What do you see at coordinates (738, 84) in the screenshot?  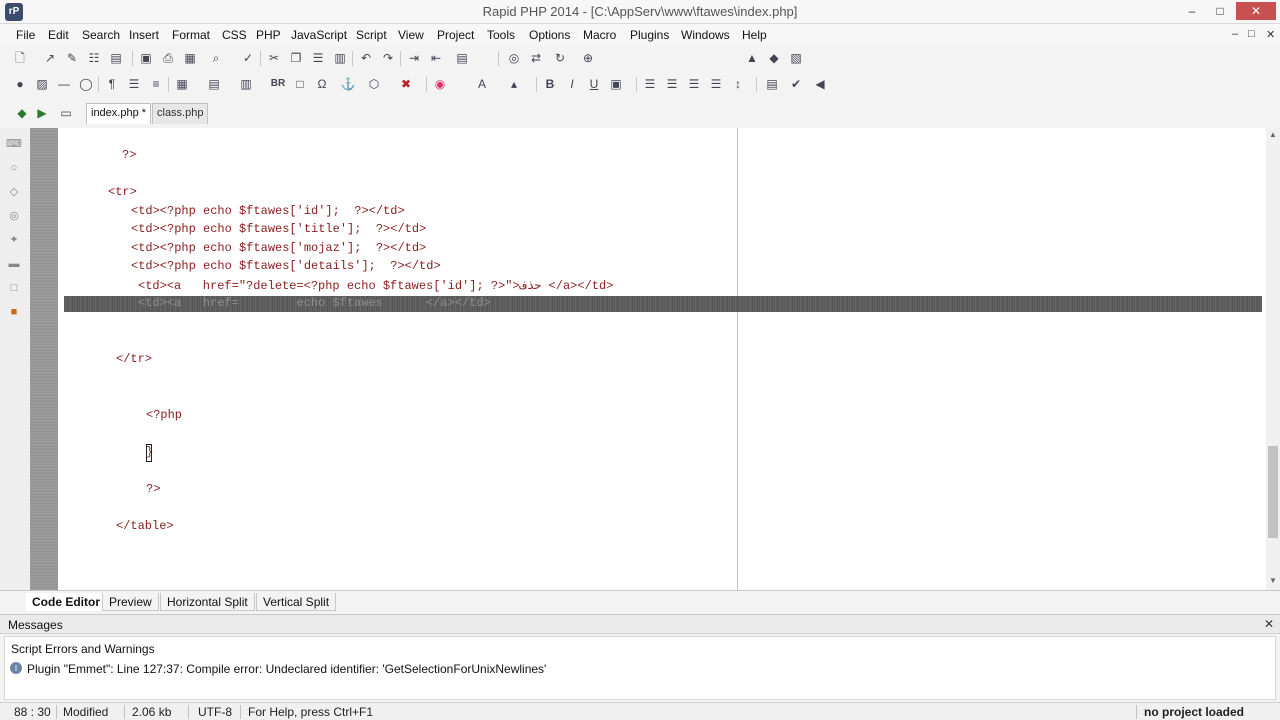 I see `line-height-icon: ↕` at bounding box center [738, 84].